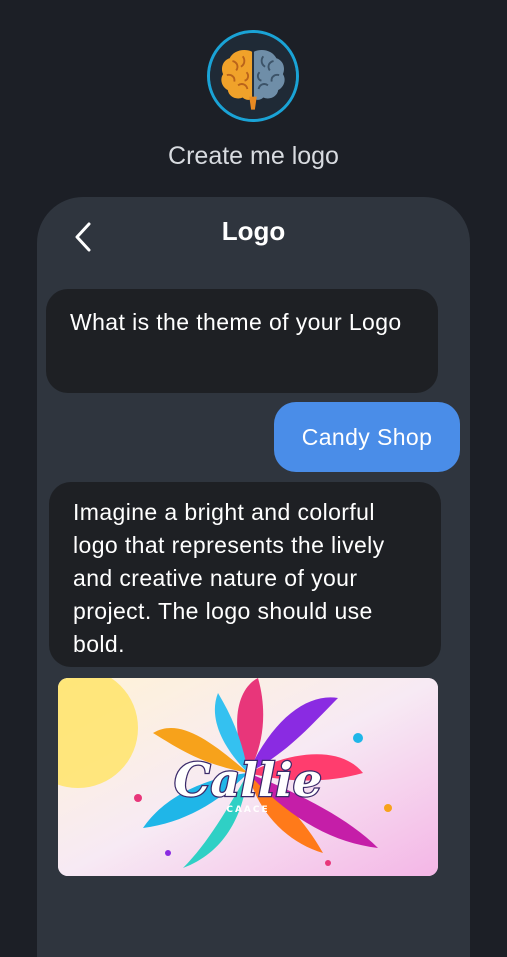  I want to click on brain-icon, so click(253, 76).